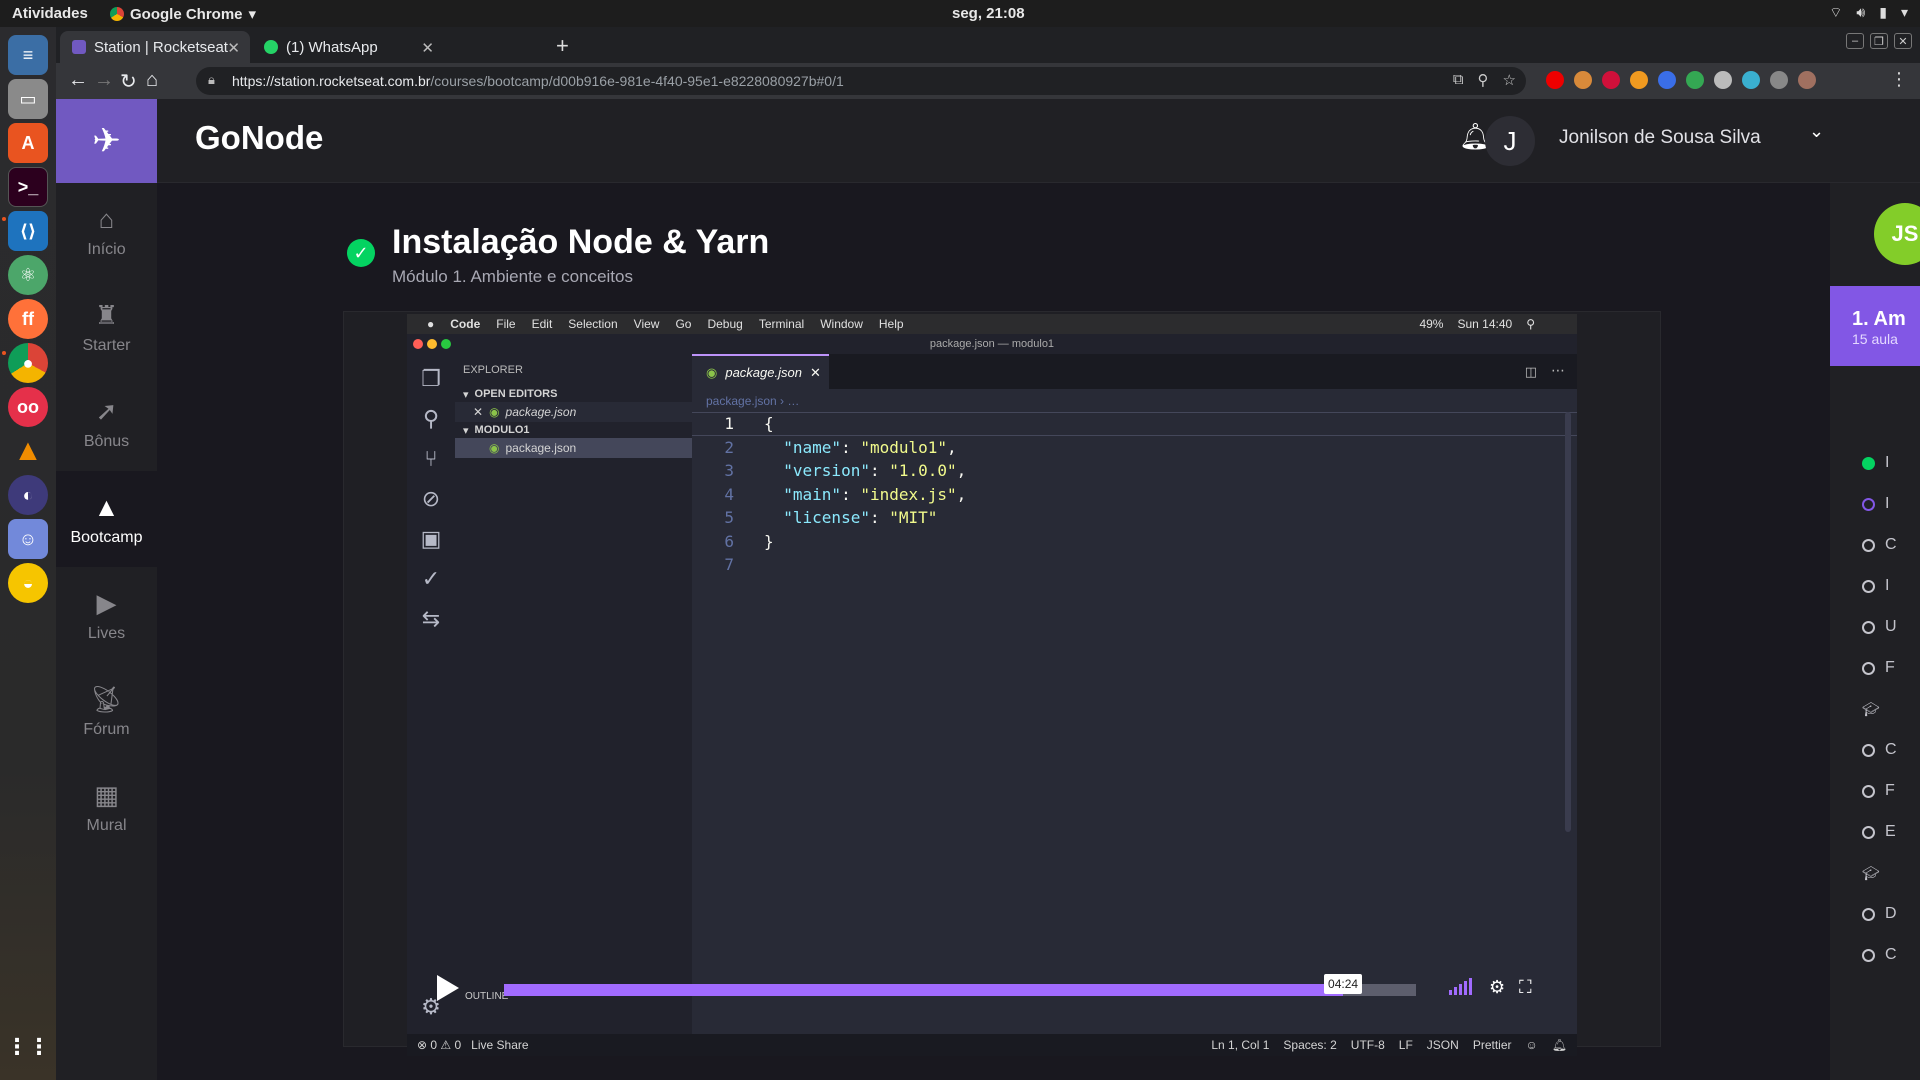  Describe the element at coordinates (106, 807) in the screenshot. I see `nav-item-mural: ▦ Mural` at that location.